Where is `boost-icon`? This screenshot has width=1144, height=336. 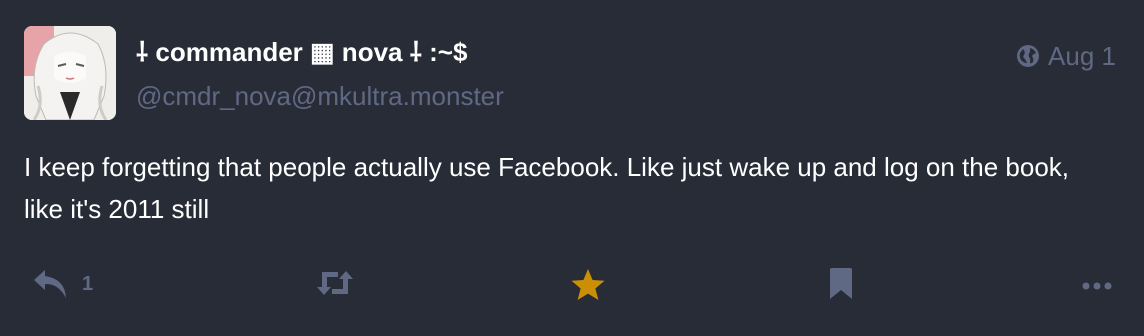
boost-icon is located at coordinates (335, 283).